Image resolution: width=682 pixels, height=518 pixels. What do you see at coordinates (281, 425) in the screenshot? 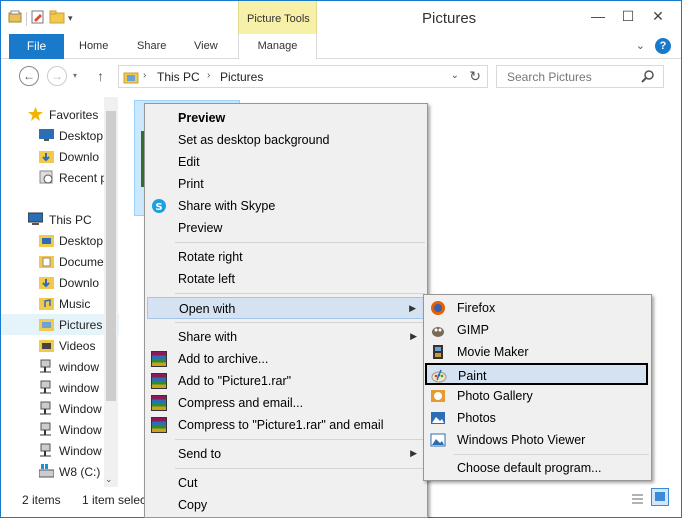
I see `menu-item-label: Compress to "Picture1.rar" and email` at bounding box center [281, 425].